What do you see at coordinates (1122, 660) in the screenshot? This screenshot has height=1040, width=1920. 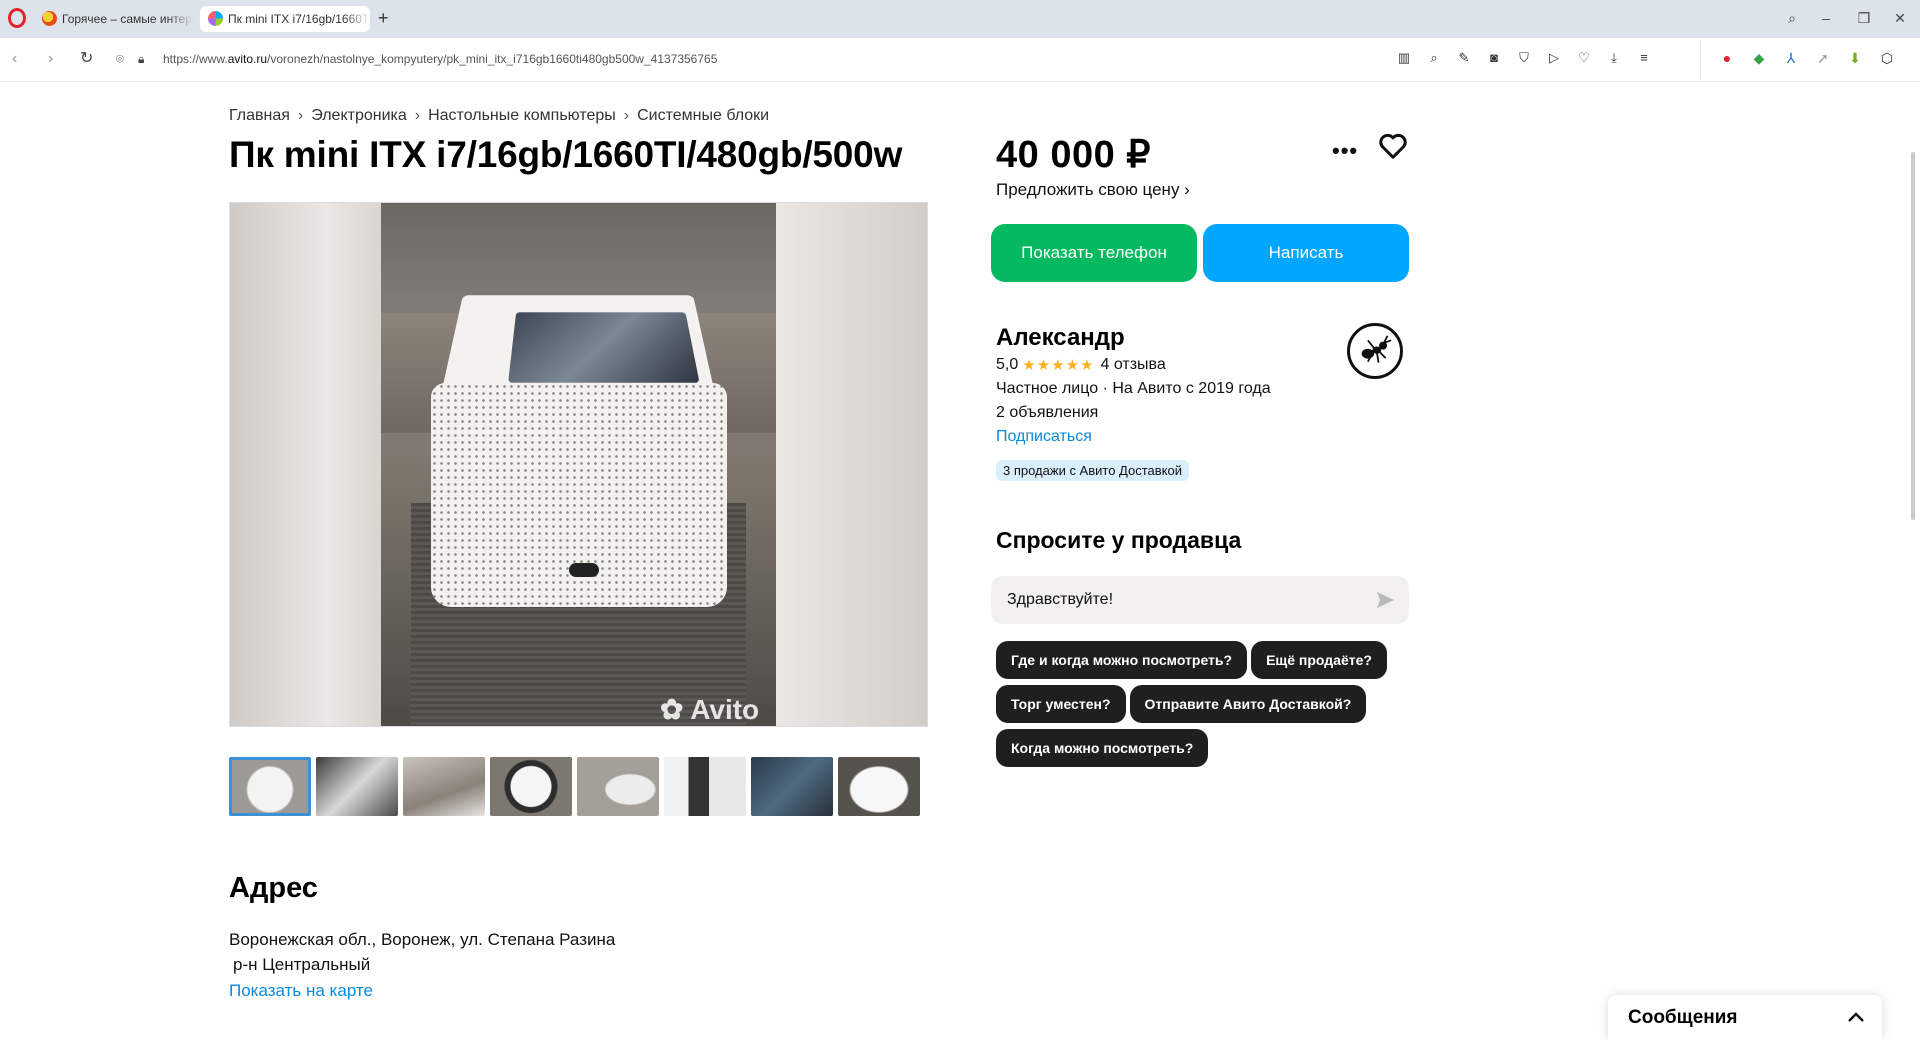 I see `quick-question-chip: Где и когда можно посмотреть?` at bounding box center [1122, 660].